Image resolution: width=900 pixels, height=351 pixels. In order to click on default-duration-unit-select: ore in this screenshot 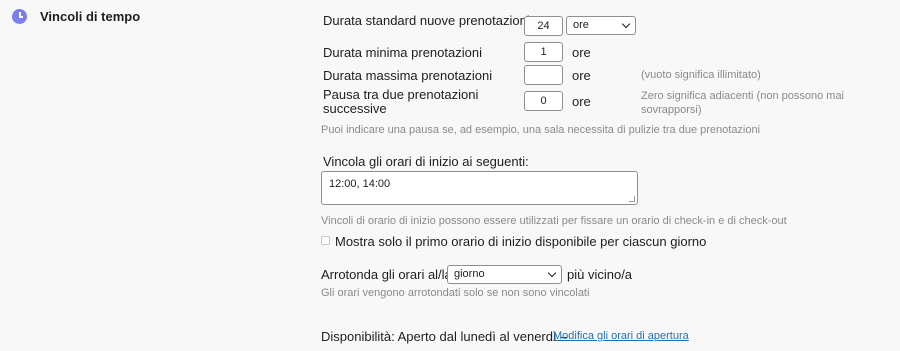, I will do `click(601, 25)`.